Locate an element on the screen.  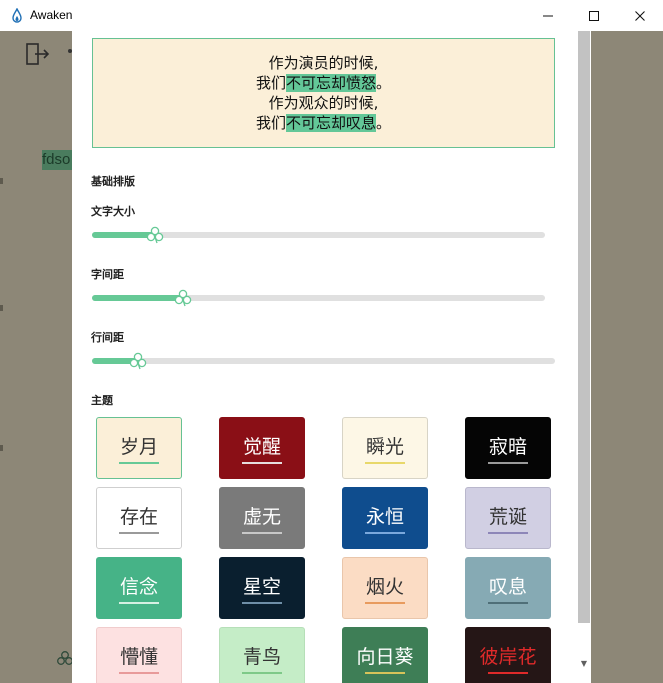
theme-card: 彼岸花 is located at coordinates (508, 655).